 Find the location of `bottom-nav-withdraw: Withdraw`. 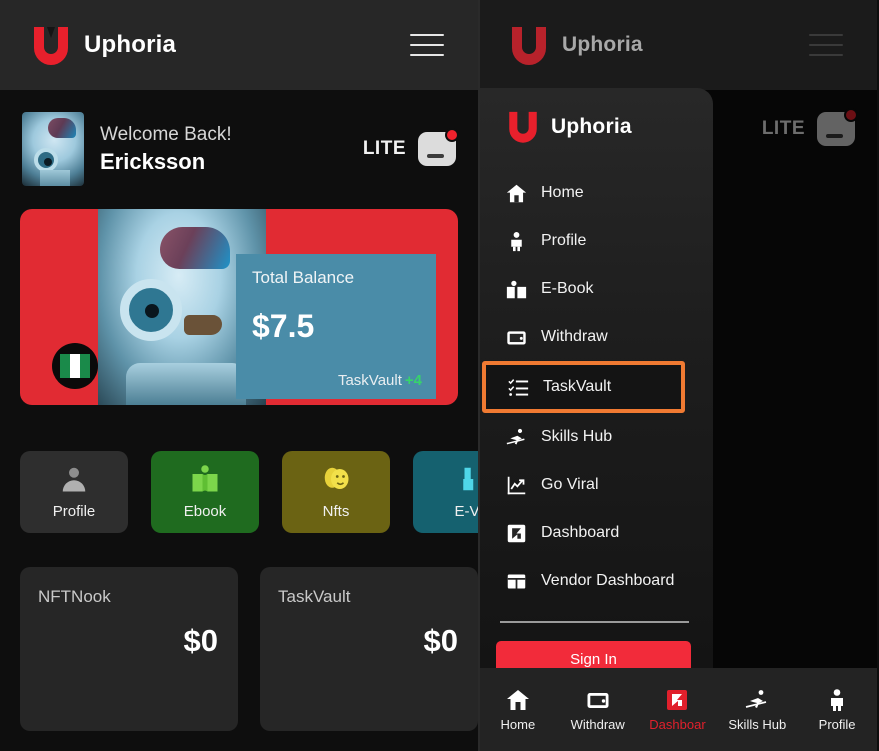

bottom-nav-withdraw: Withdraw is located at coordinates (598, 709).